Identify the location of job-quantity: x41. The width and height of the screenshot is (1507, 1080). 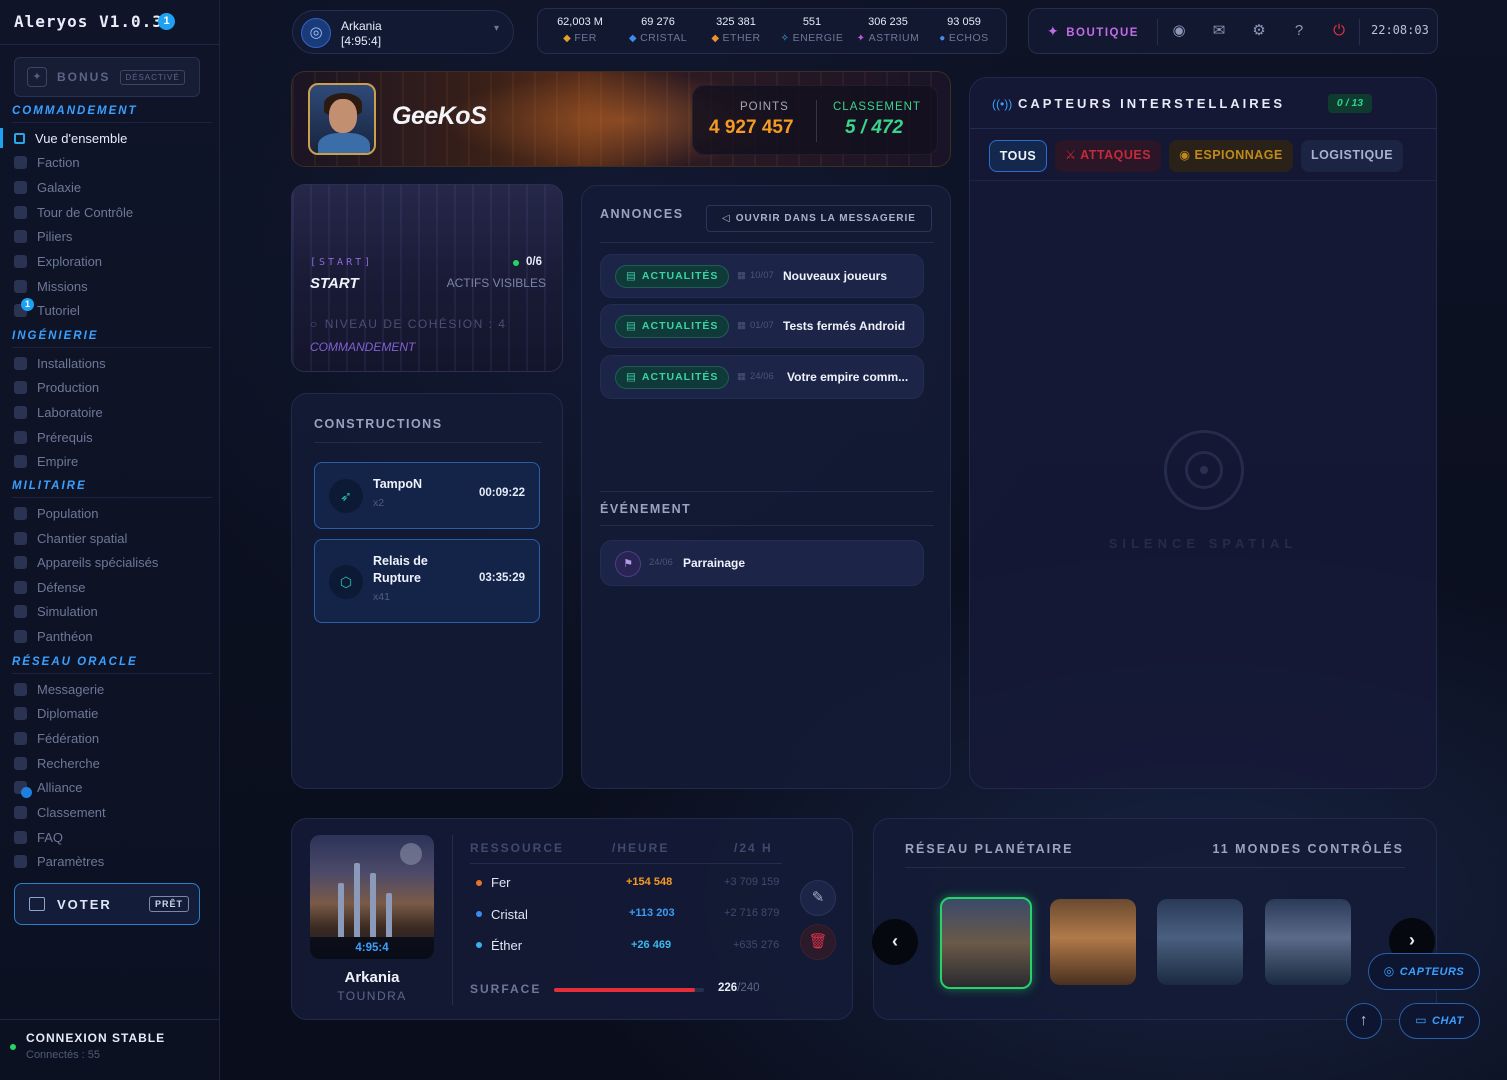
(381, 597).